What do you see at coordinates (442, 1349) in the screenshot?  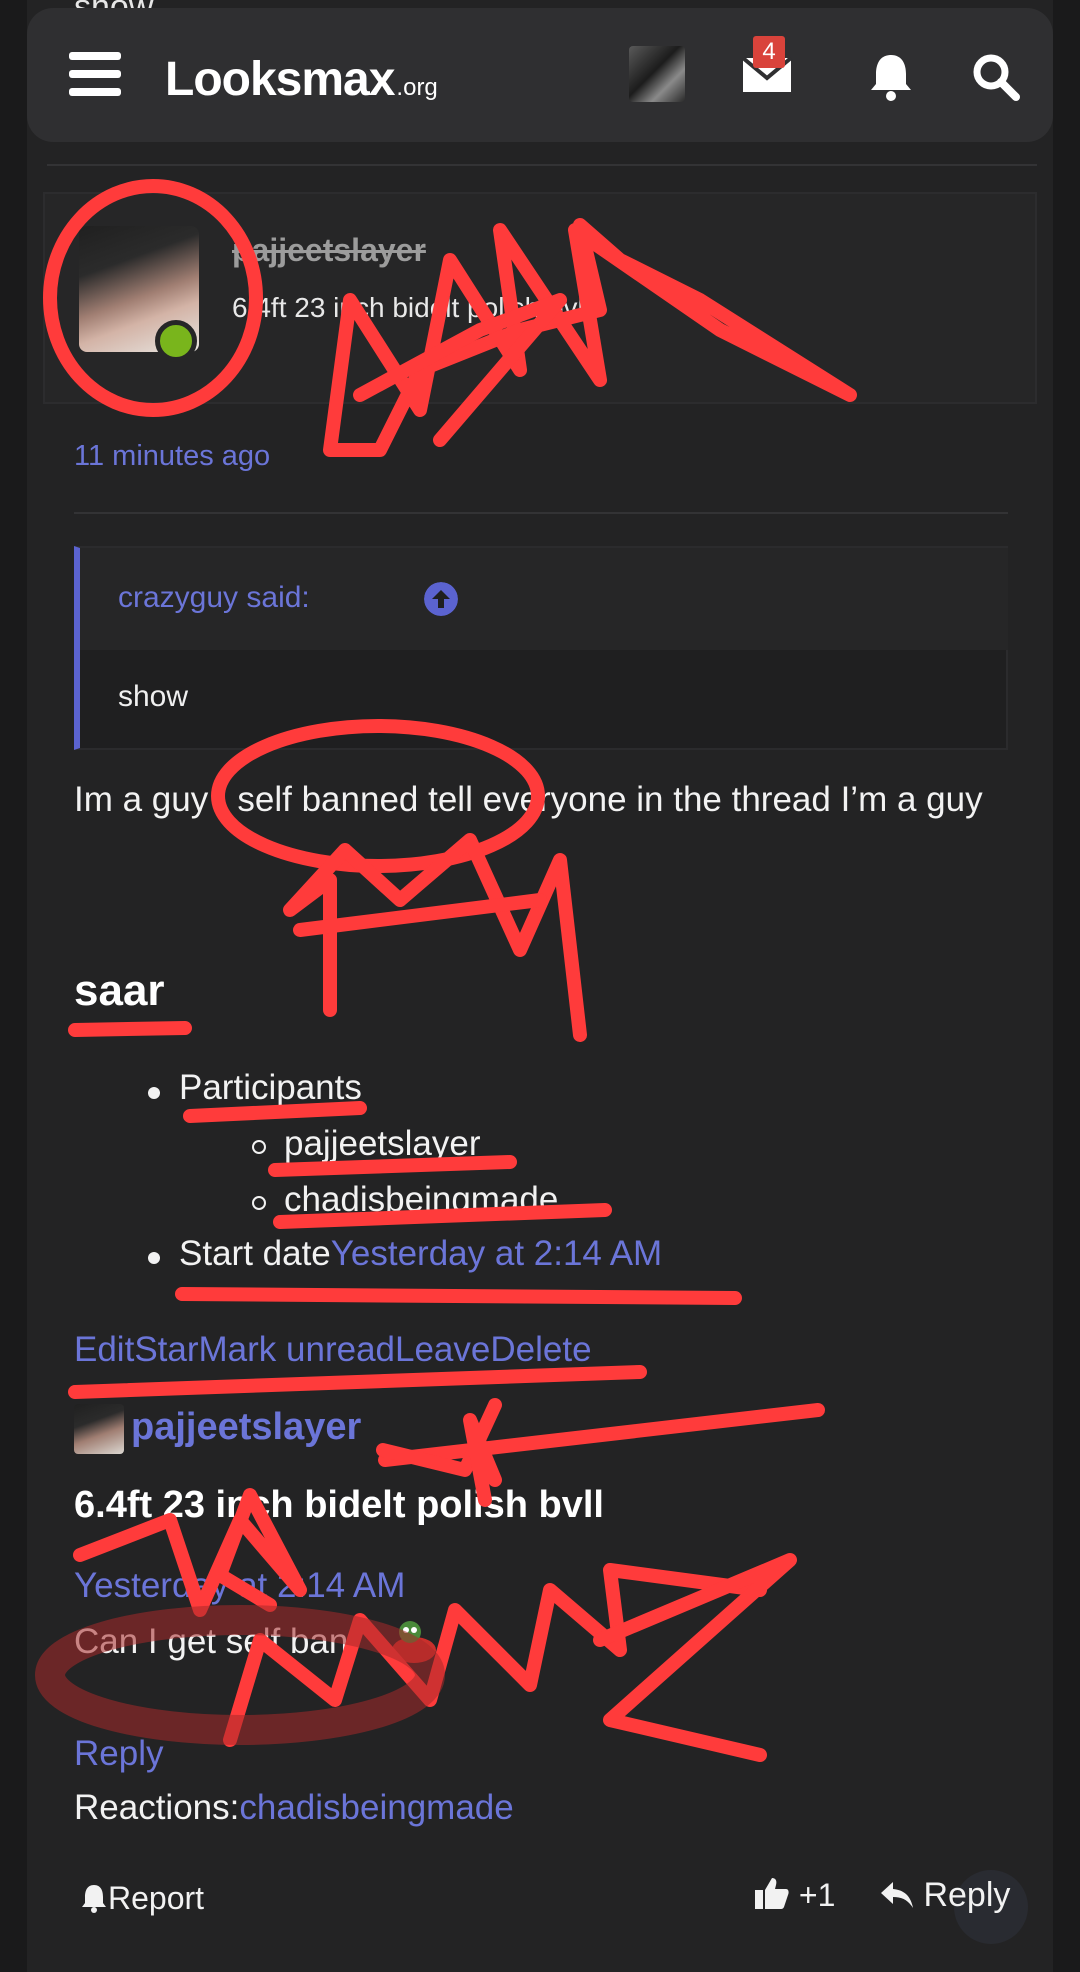 I see `leave-link: Leave` at bounding box center [442, 1349].